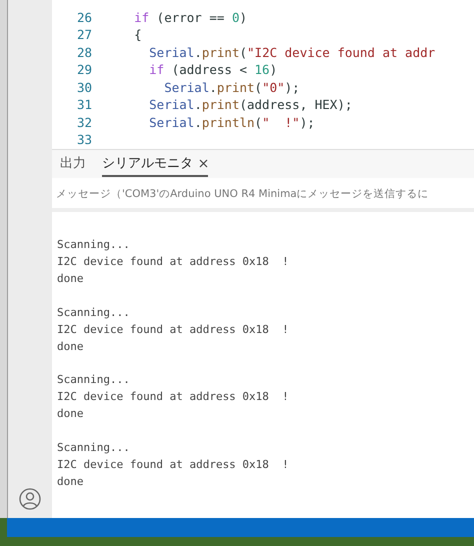 This screenshot has width=474, height=546. I want to click on code-line: Serial.print("0");, so click(231, 87).